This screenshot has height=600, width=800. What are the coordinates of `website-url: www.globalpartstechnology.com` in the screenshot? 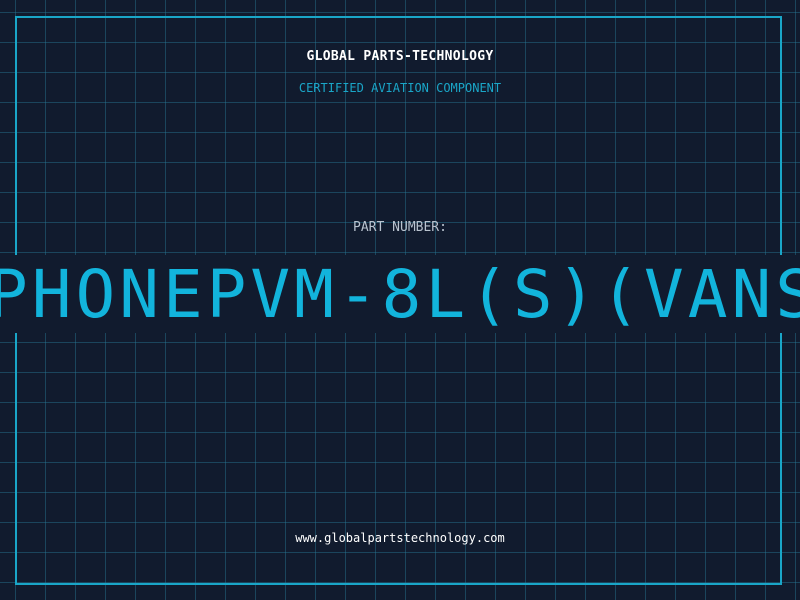 It's located at (400, 538).